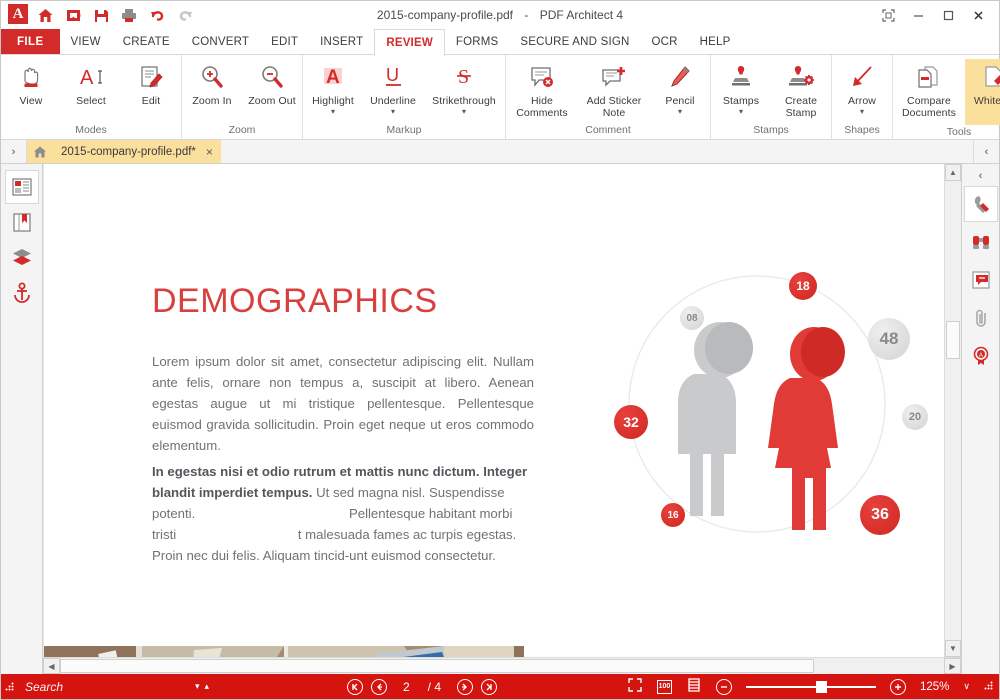 This screenshot has height=700, width=1000. I want to click on whiteout-button: Whiteout, so click(982, 92).